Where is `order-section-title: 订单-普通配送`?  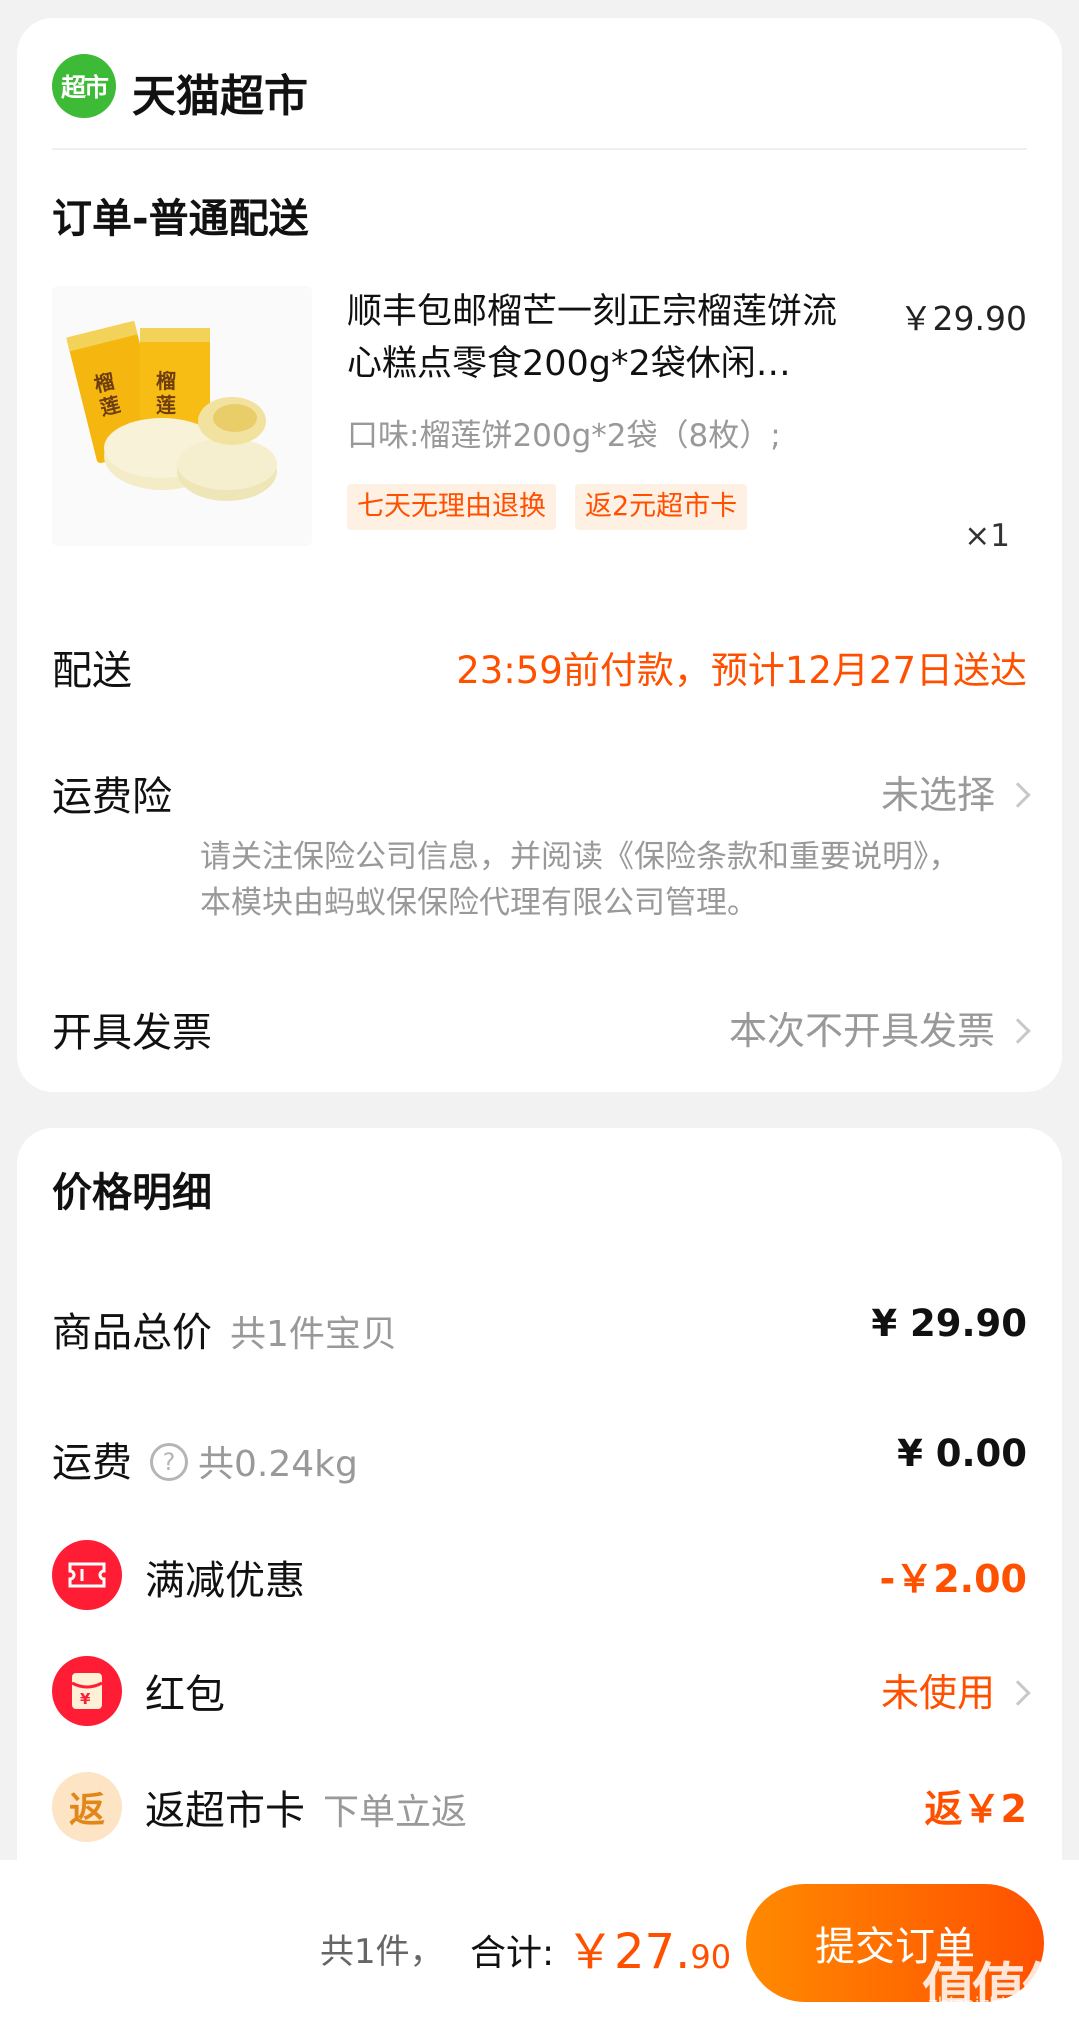
order-section-title: 订单-普通配送 is located at coordinates (180, 219).